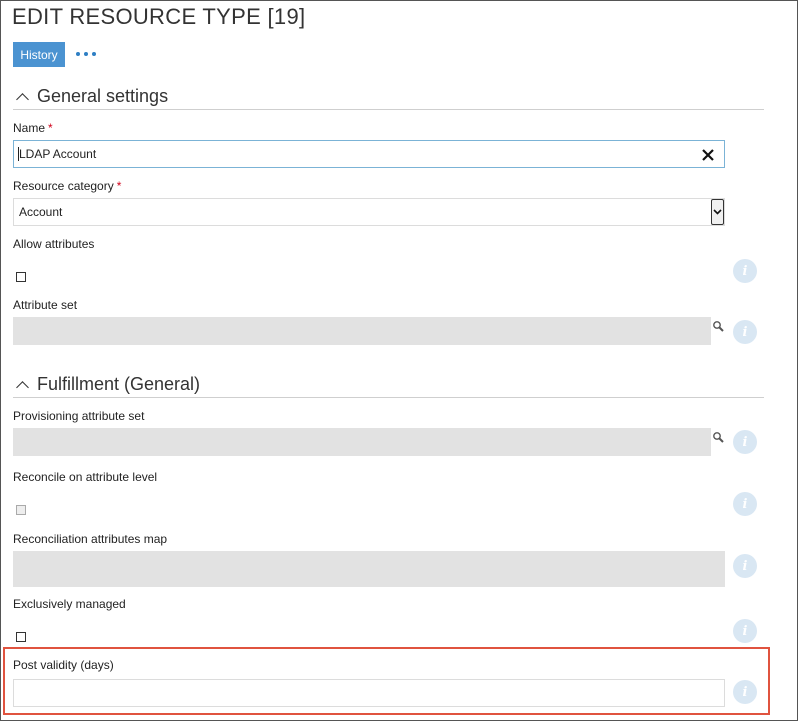 The image size is (798, 721). What do you see at coordinates (708, 155) in the screenshot?
I see `close-icon` at bounding box center [708, 155].